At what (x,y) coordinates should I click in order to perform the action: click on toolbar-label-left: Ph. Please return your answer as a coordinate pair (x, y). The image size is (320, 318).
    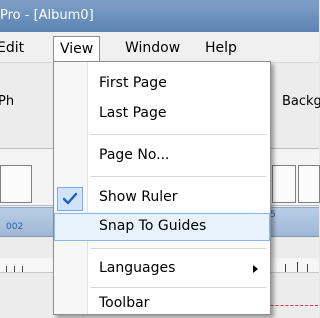
    Looking at the image, I should click on (7, 101).